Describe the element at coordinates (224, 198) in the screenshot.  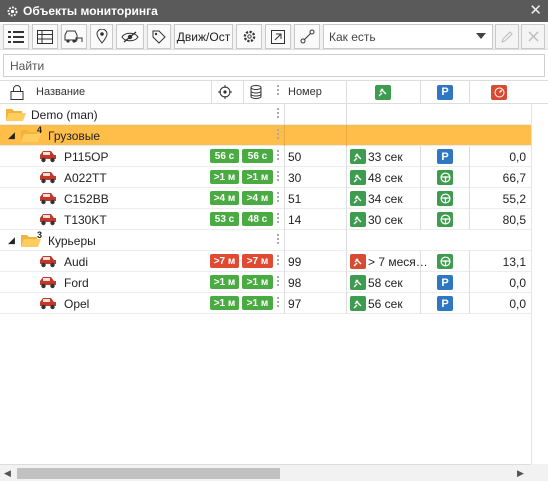
I see `last-message-badge: >4 м` at that location.